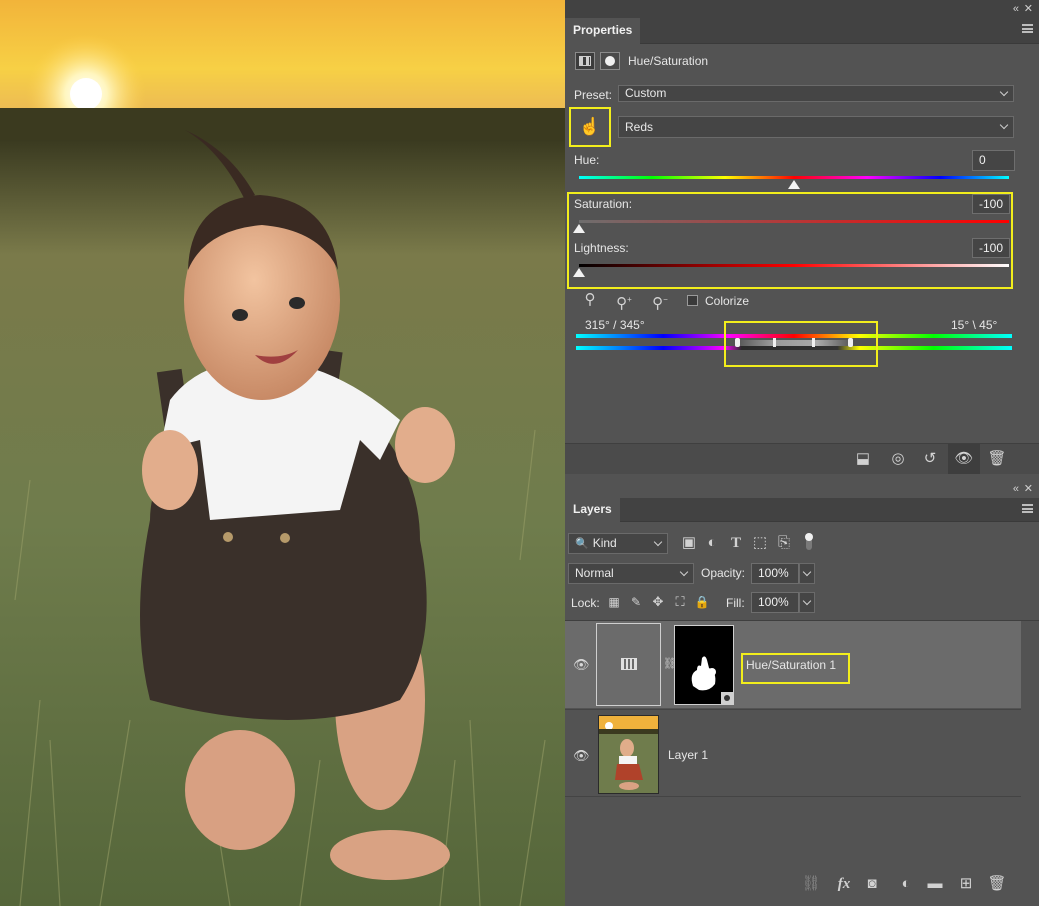 The height and width of the screenshot is (906, 1039). Describe the element at coordinates (935, 884) in the screenshot. I see `new-group-folder-icon: ▬` at that location.